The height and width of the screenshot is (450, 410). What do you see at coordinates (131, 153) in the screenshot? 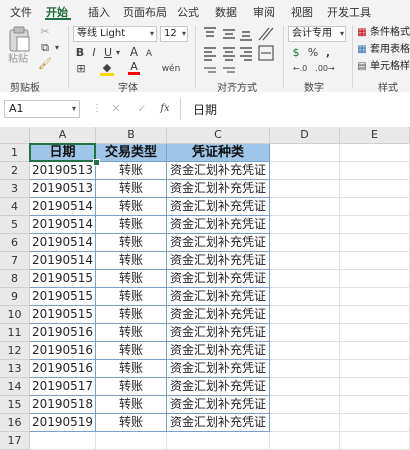
I see `cell-b1: 交易类型` at bounding box center [131, 153].